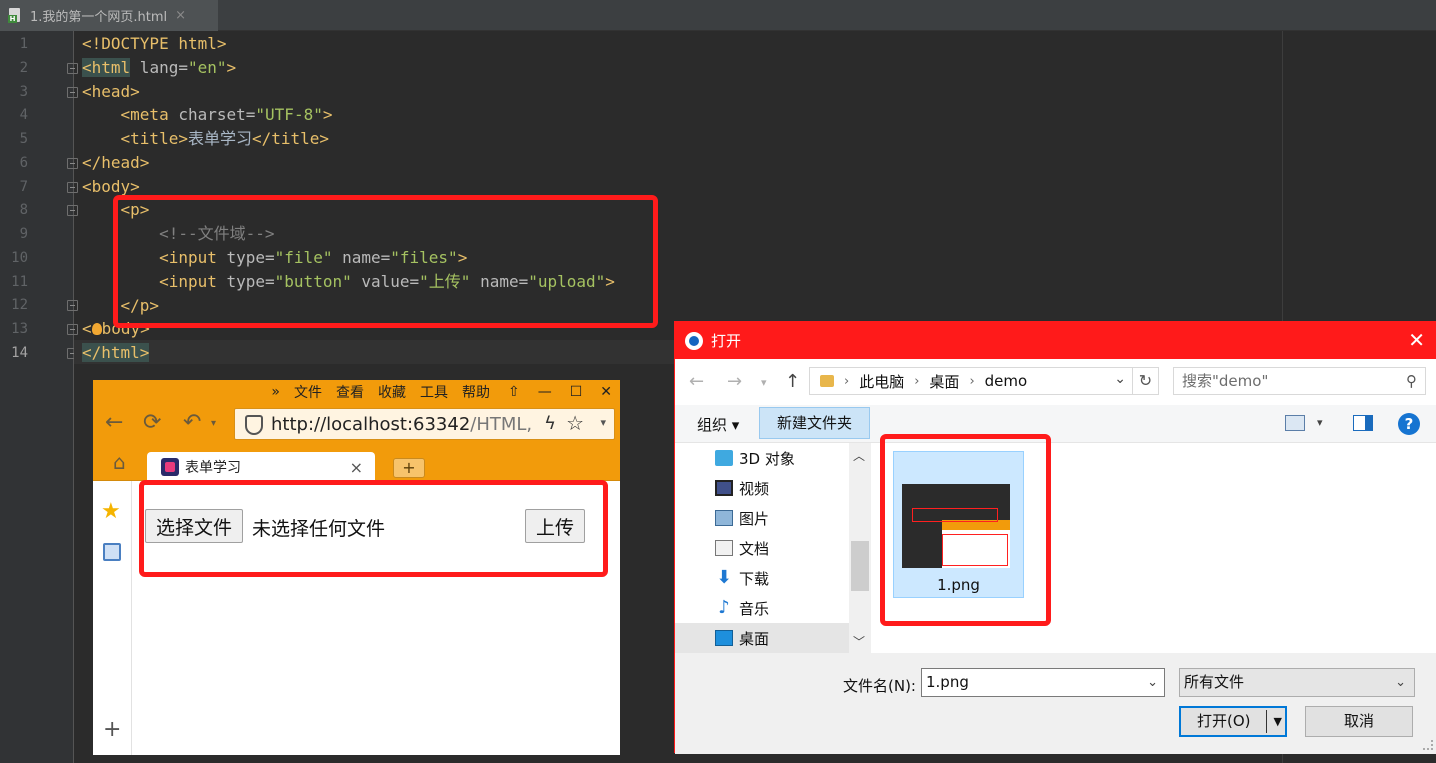  I want to click on desktop-icon, so click(724, 638).